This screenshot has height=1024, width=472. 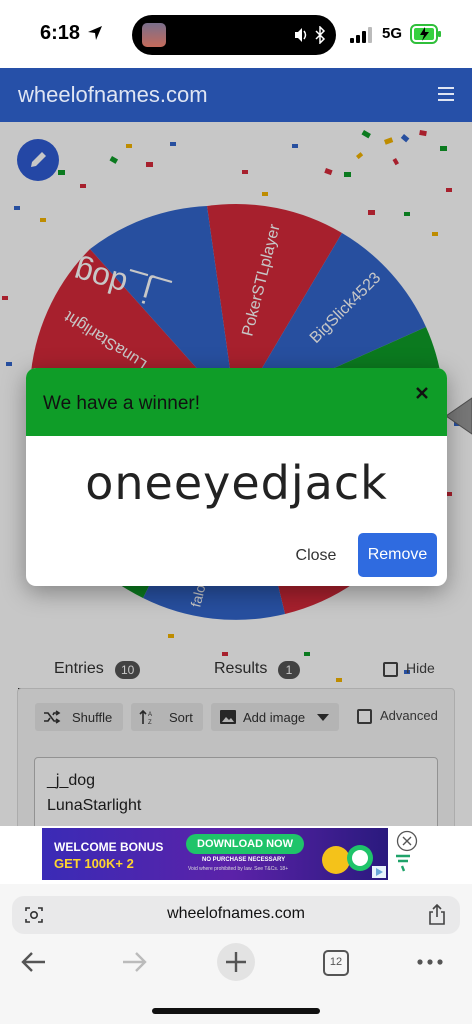 What do you see at coordinates (71, 780) in the screenshot?
I see `entry-line: _j_dog` at bounding box center [71, 780].